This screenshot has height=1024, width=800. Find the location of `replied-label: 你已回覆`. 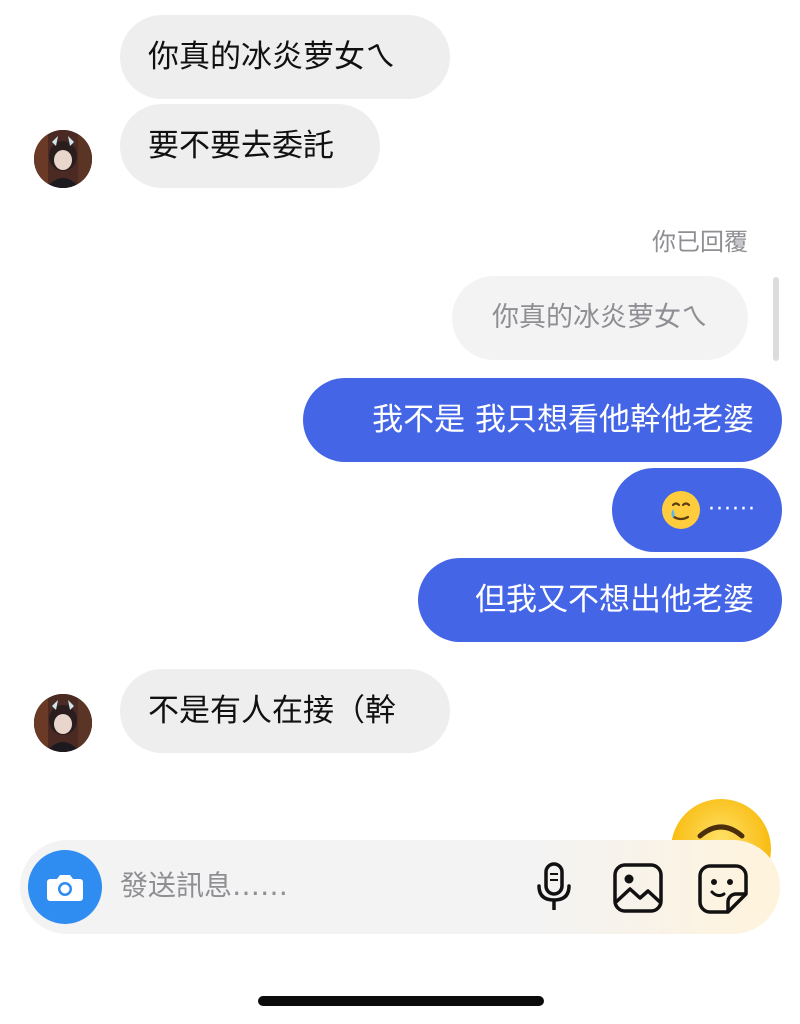

replied-label: 你已回覆 is located at coordinates (700, 242).